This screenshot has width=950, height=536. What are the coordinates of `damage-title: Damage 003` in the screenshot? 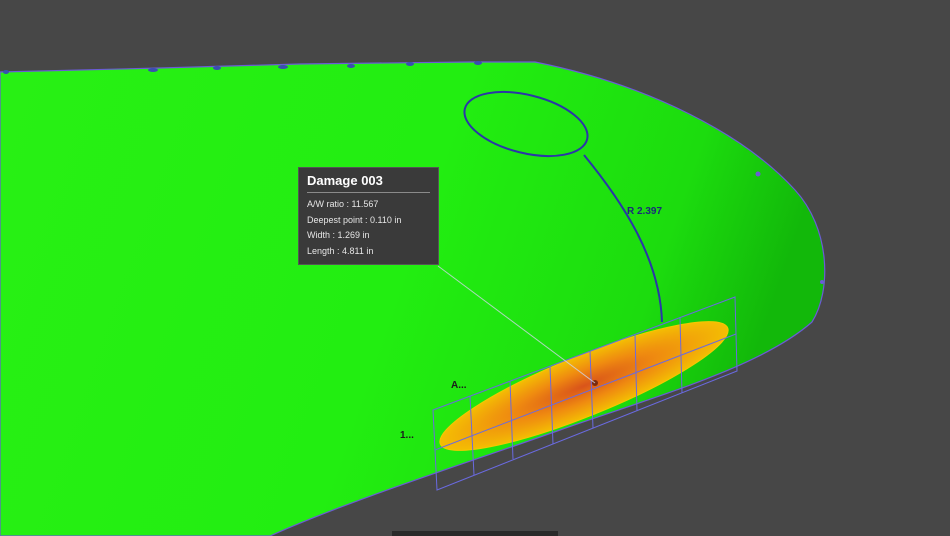 It's located at (368, 183).